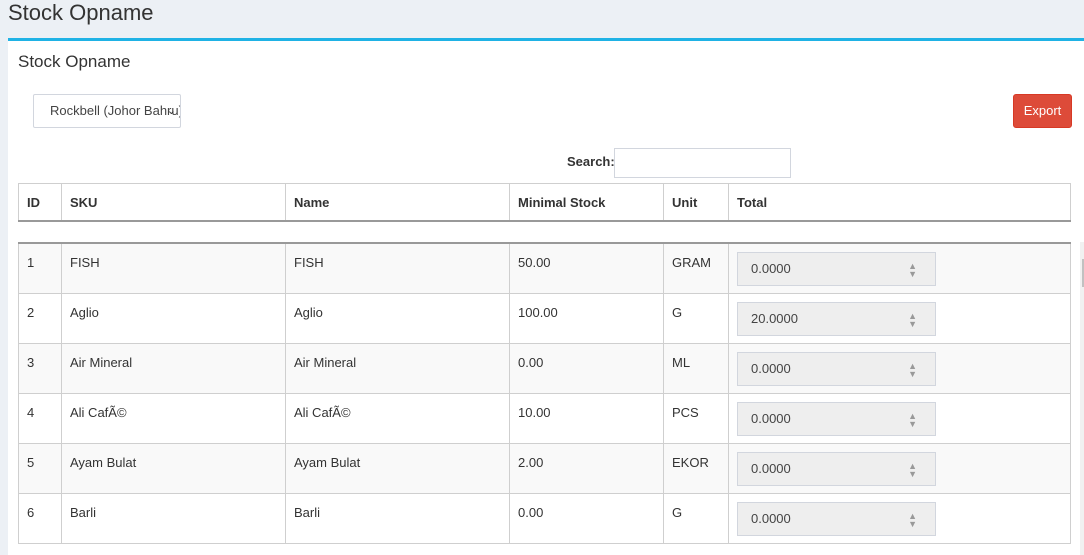 The height and width of the screenshot is (555, 1084). Describe the element at coordinates (696, 468) in the screenshot. I see `cell-unit: EKOR` at that location.